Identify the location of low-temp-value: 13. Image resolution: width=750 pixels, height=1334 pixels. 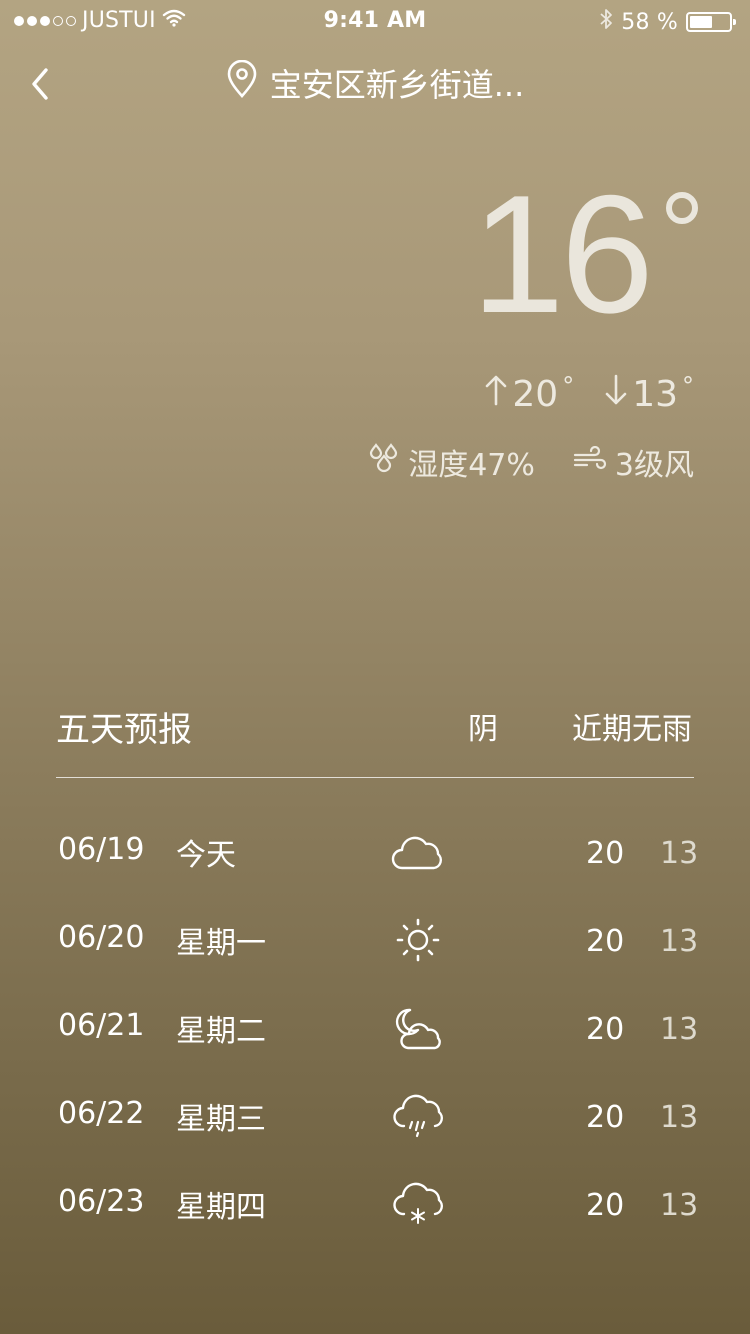
(655, 394).